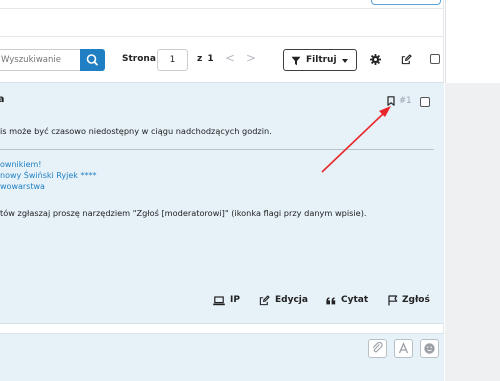 Image resolution: width=500 pixels, height=381 pixels. Describe the element at coordinates (235, 300) in the screenshot. I see `ip-label: IP` at that location.